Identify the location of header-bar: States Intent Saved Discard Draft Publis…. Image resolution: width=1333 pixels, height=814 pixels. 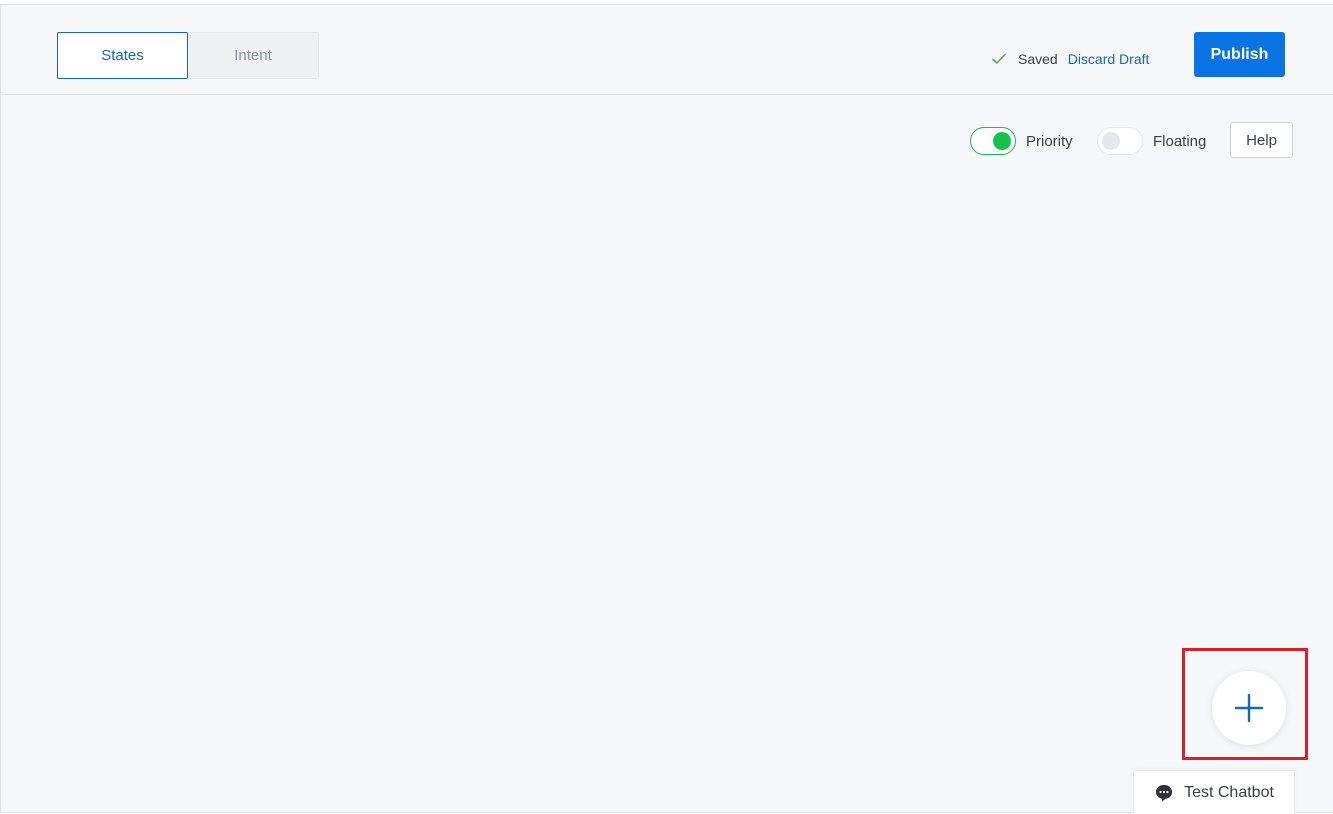
(667, 50).